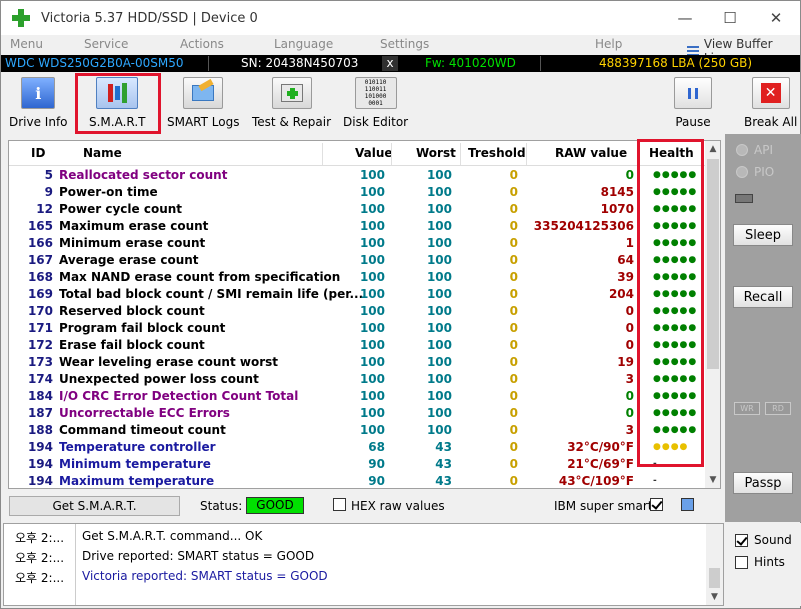 The width and height of the screenshot is (801, 609). What do you see at coordinates (754, 150) in the screenshot?
I see `api-radio: API` at bounding box center [754, 150].